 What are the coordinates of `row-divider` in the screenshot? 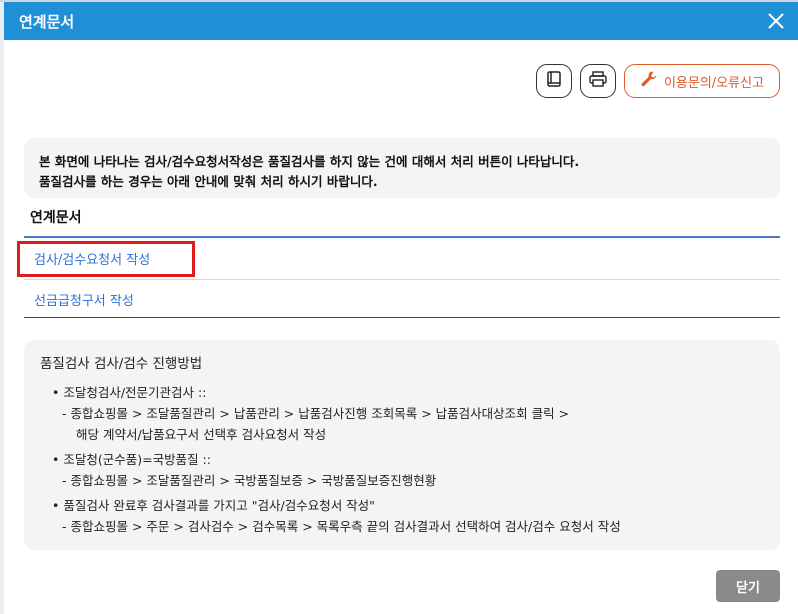 It's located at (402, 279).